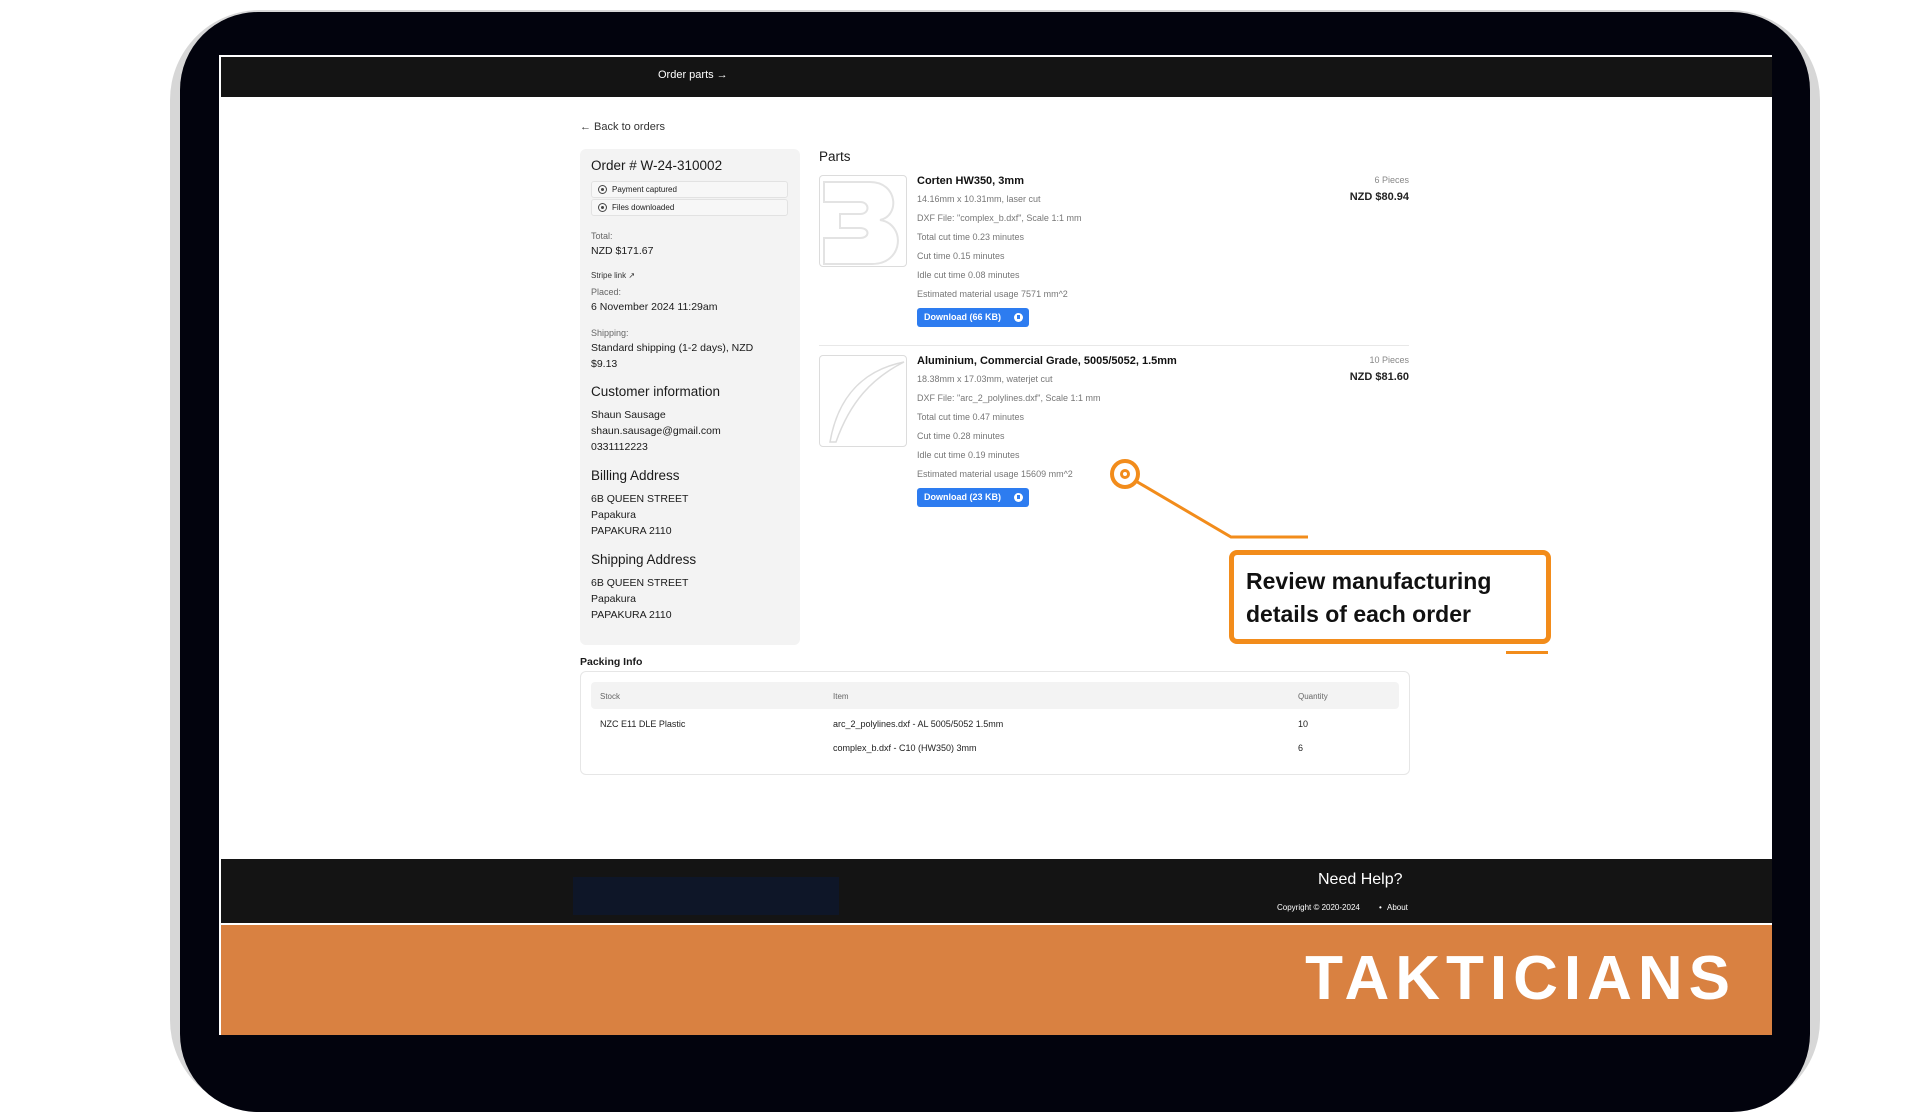 The height and width of the screenshot is (1112, 1920). I want to click on billing-heading: Billing Address, so click(635, 475).